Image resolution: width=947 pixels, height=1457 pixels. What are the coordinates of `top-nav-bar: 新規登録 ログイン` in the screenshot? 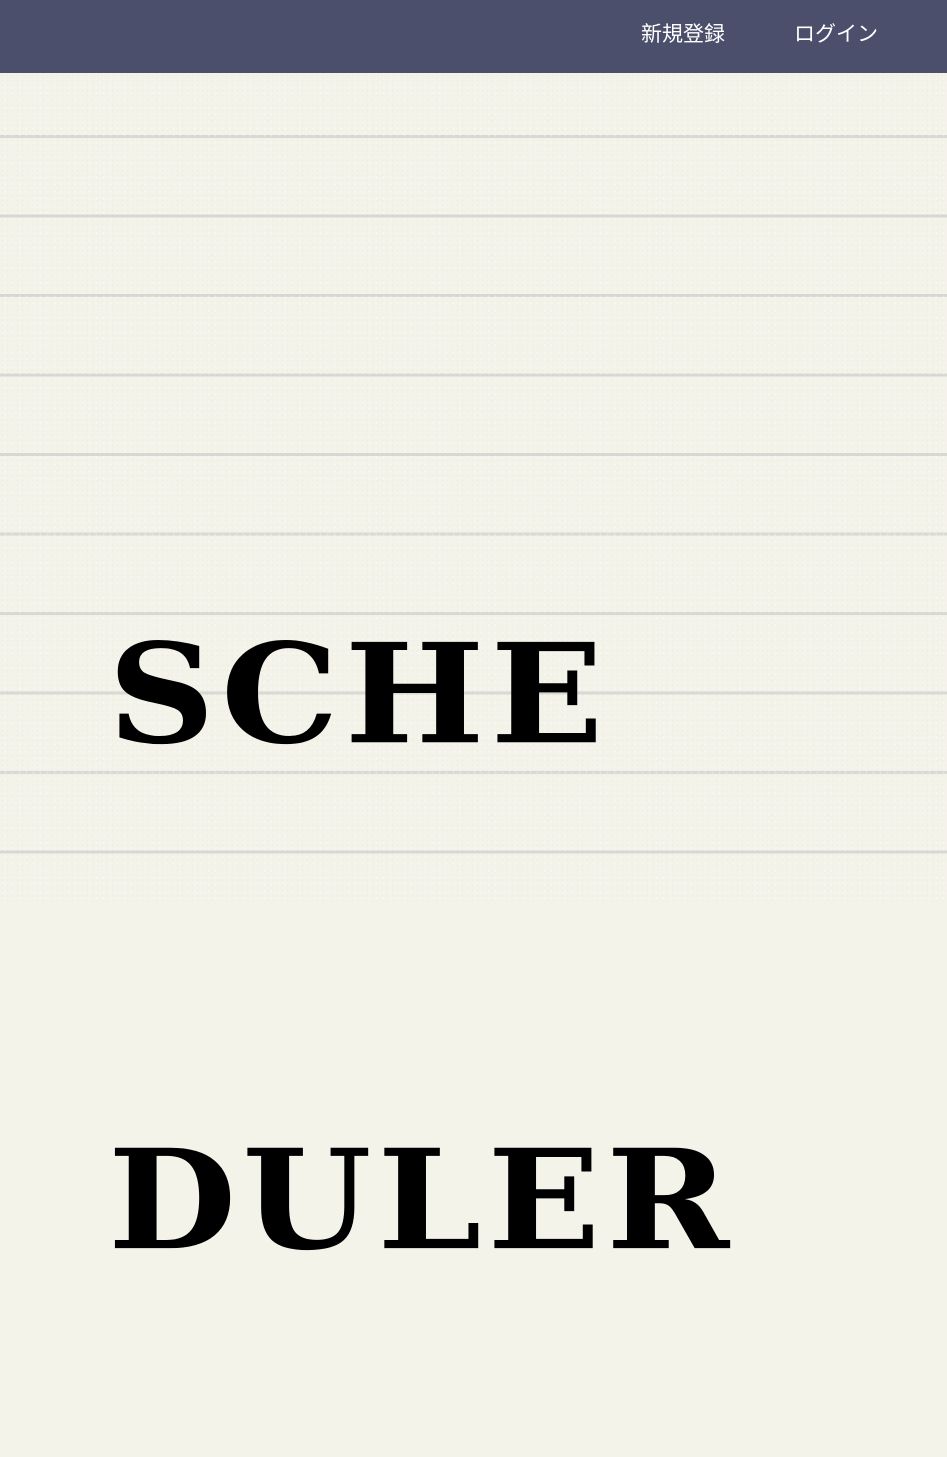 It's located at (473, 36).